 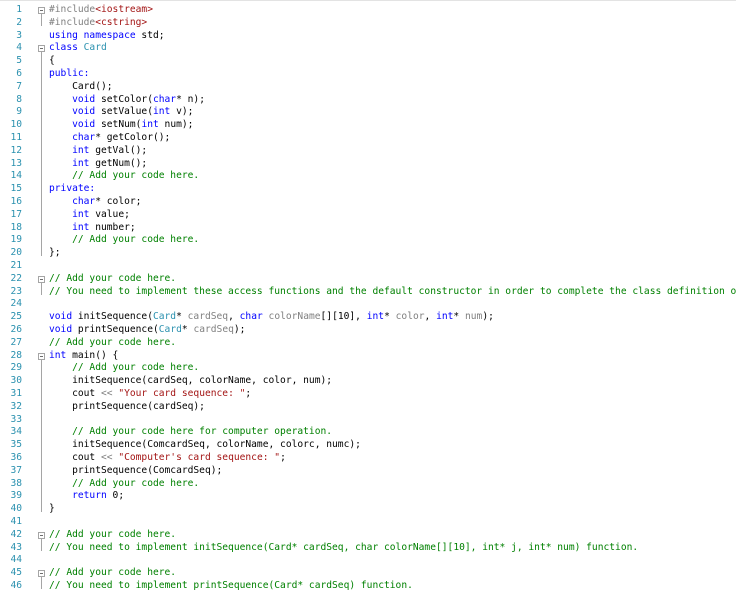 I want to click on code-line: 15 private:, so click(x=368, y=189).